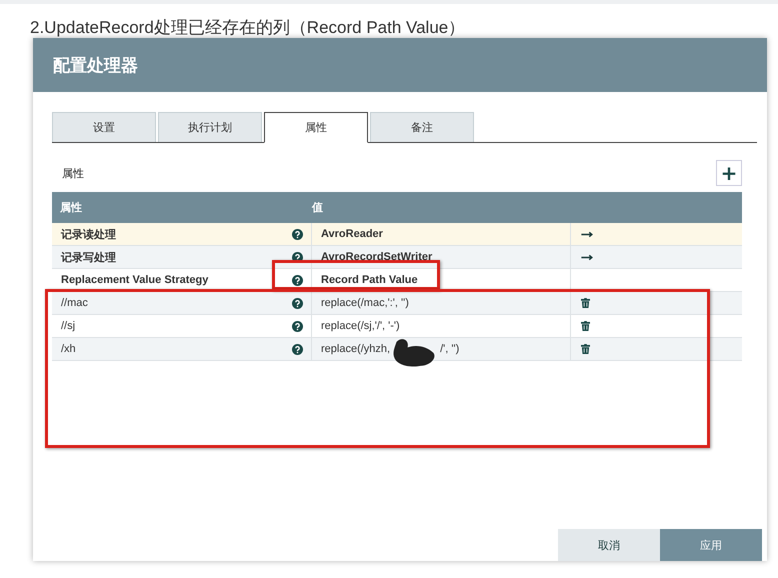 The image size is (778, 578). Describe the element at coordinates (365, 303) in the screenshot. I see `property-value: replace(/mac,':', '')` at that location.